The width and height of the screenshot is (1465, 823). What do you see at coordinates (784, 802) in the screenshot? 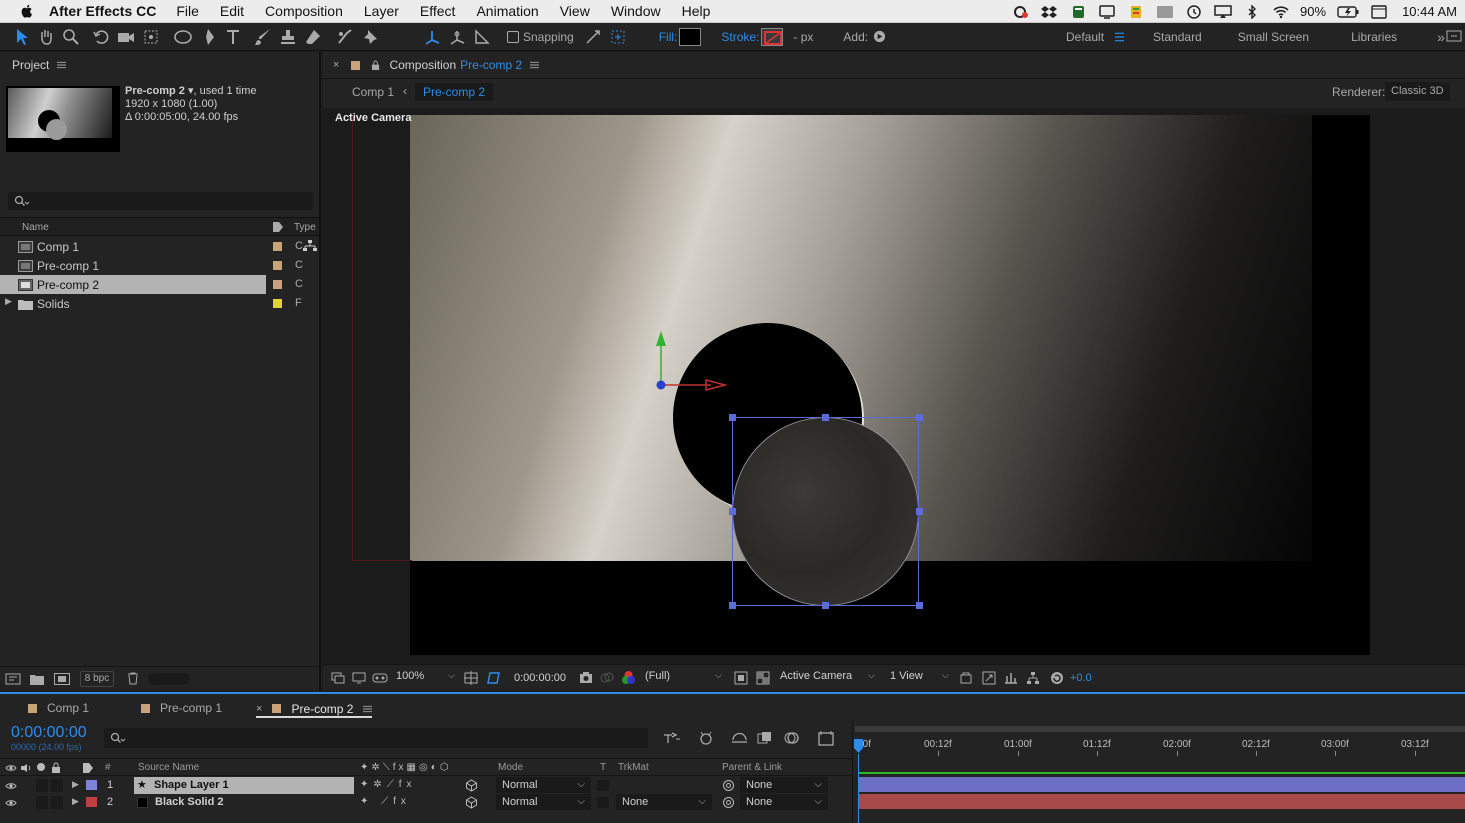
I see `parent-dropdown: None ⌵` at bounding box center [784, 802].